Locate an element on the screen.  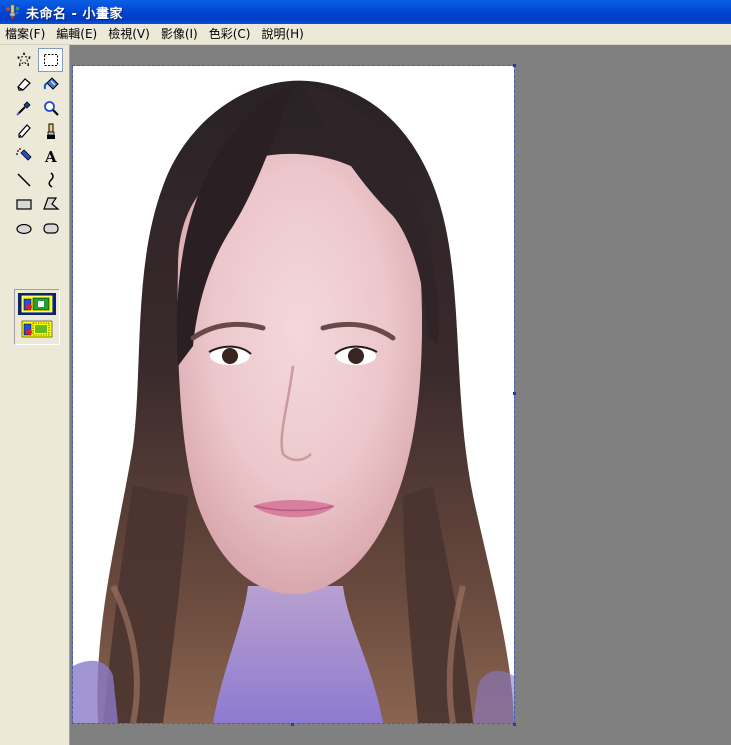
line-tool is located at coordinates (23, 180).